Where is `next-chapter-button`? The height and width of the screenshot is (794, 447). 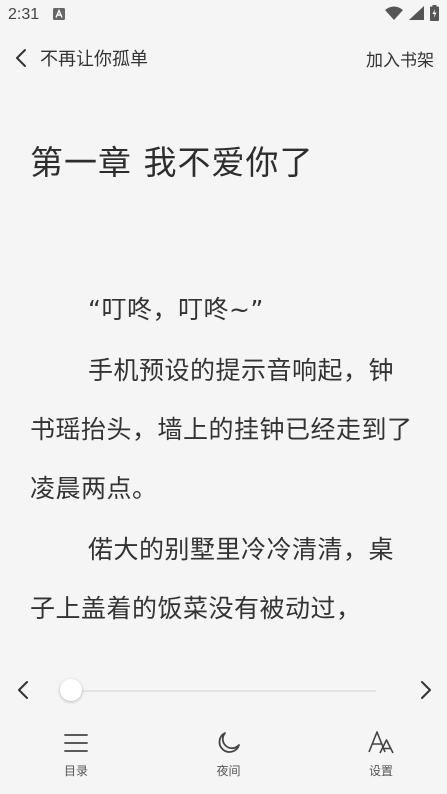 next-chapter-button is located at coordinates (426, 690).